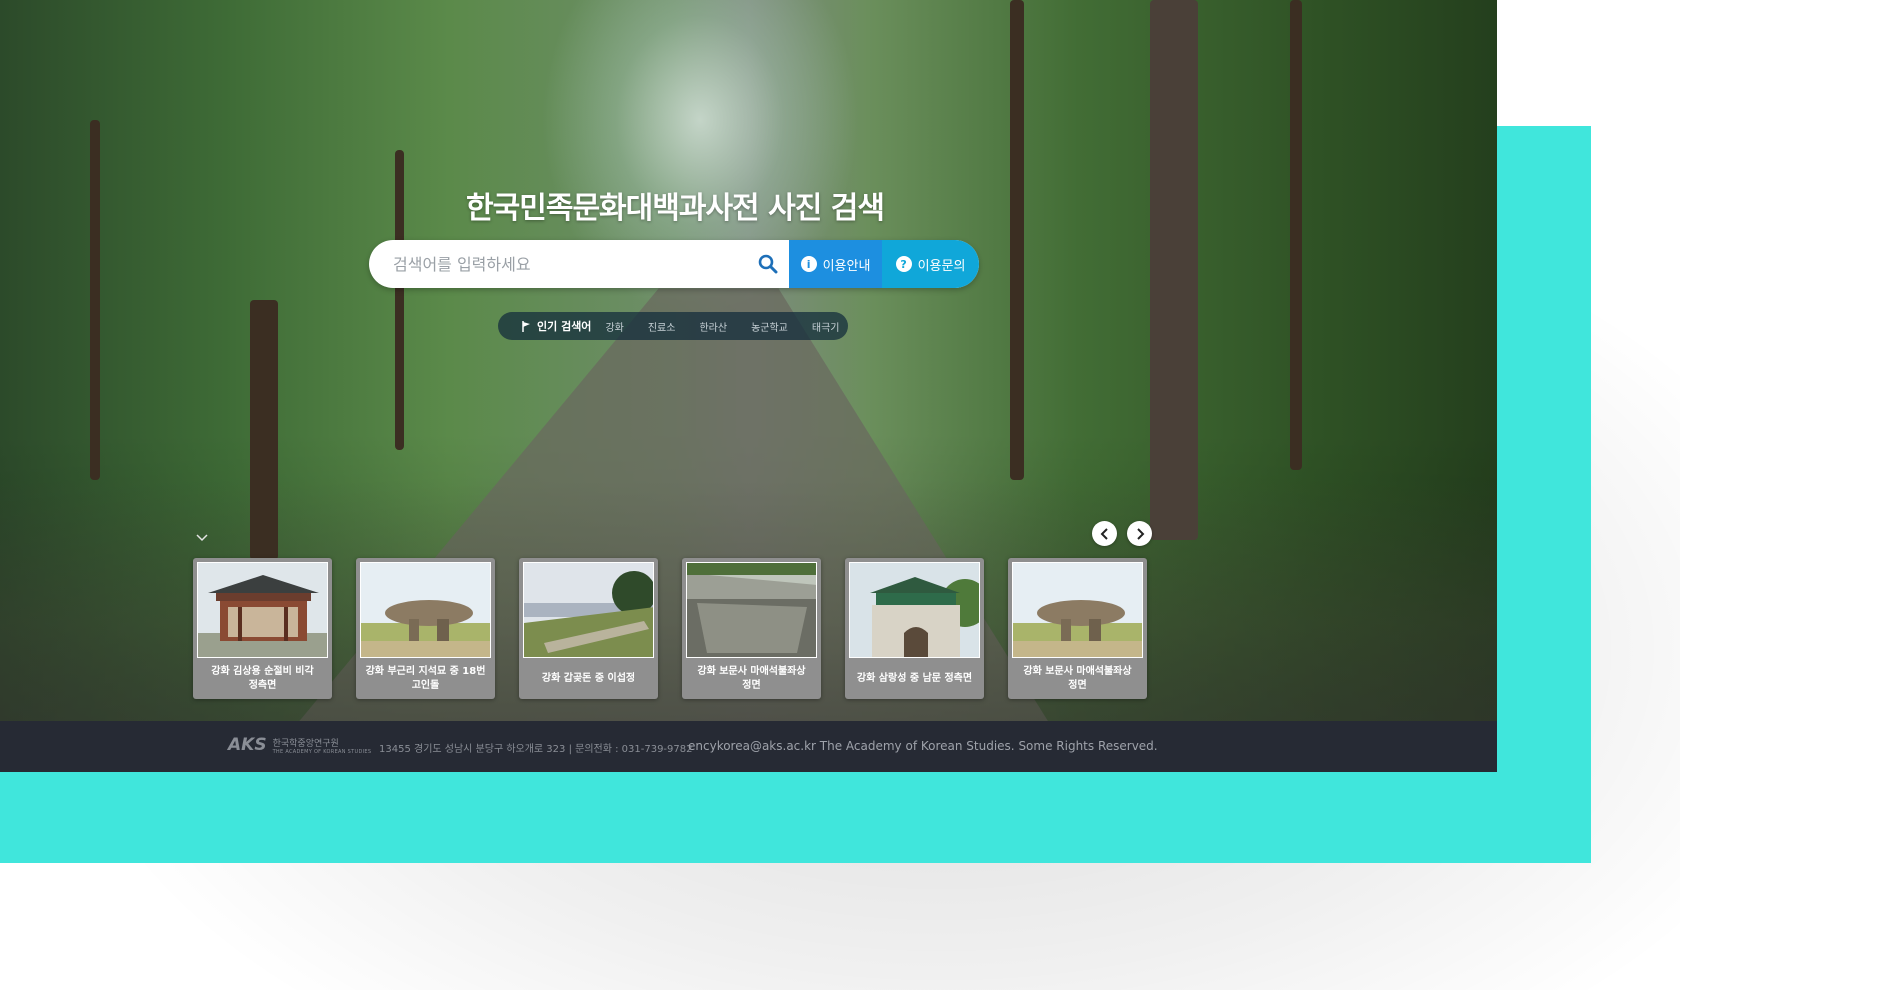 Image resolution: width=1879 pixels, height=1001 pixels. I want to click on guide-button: i 이용안내, so click(835, 264).